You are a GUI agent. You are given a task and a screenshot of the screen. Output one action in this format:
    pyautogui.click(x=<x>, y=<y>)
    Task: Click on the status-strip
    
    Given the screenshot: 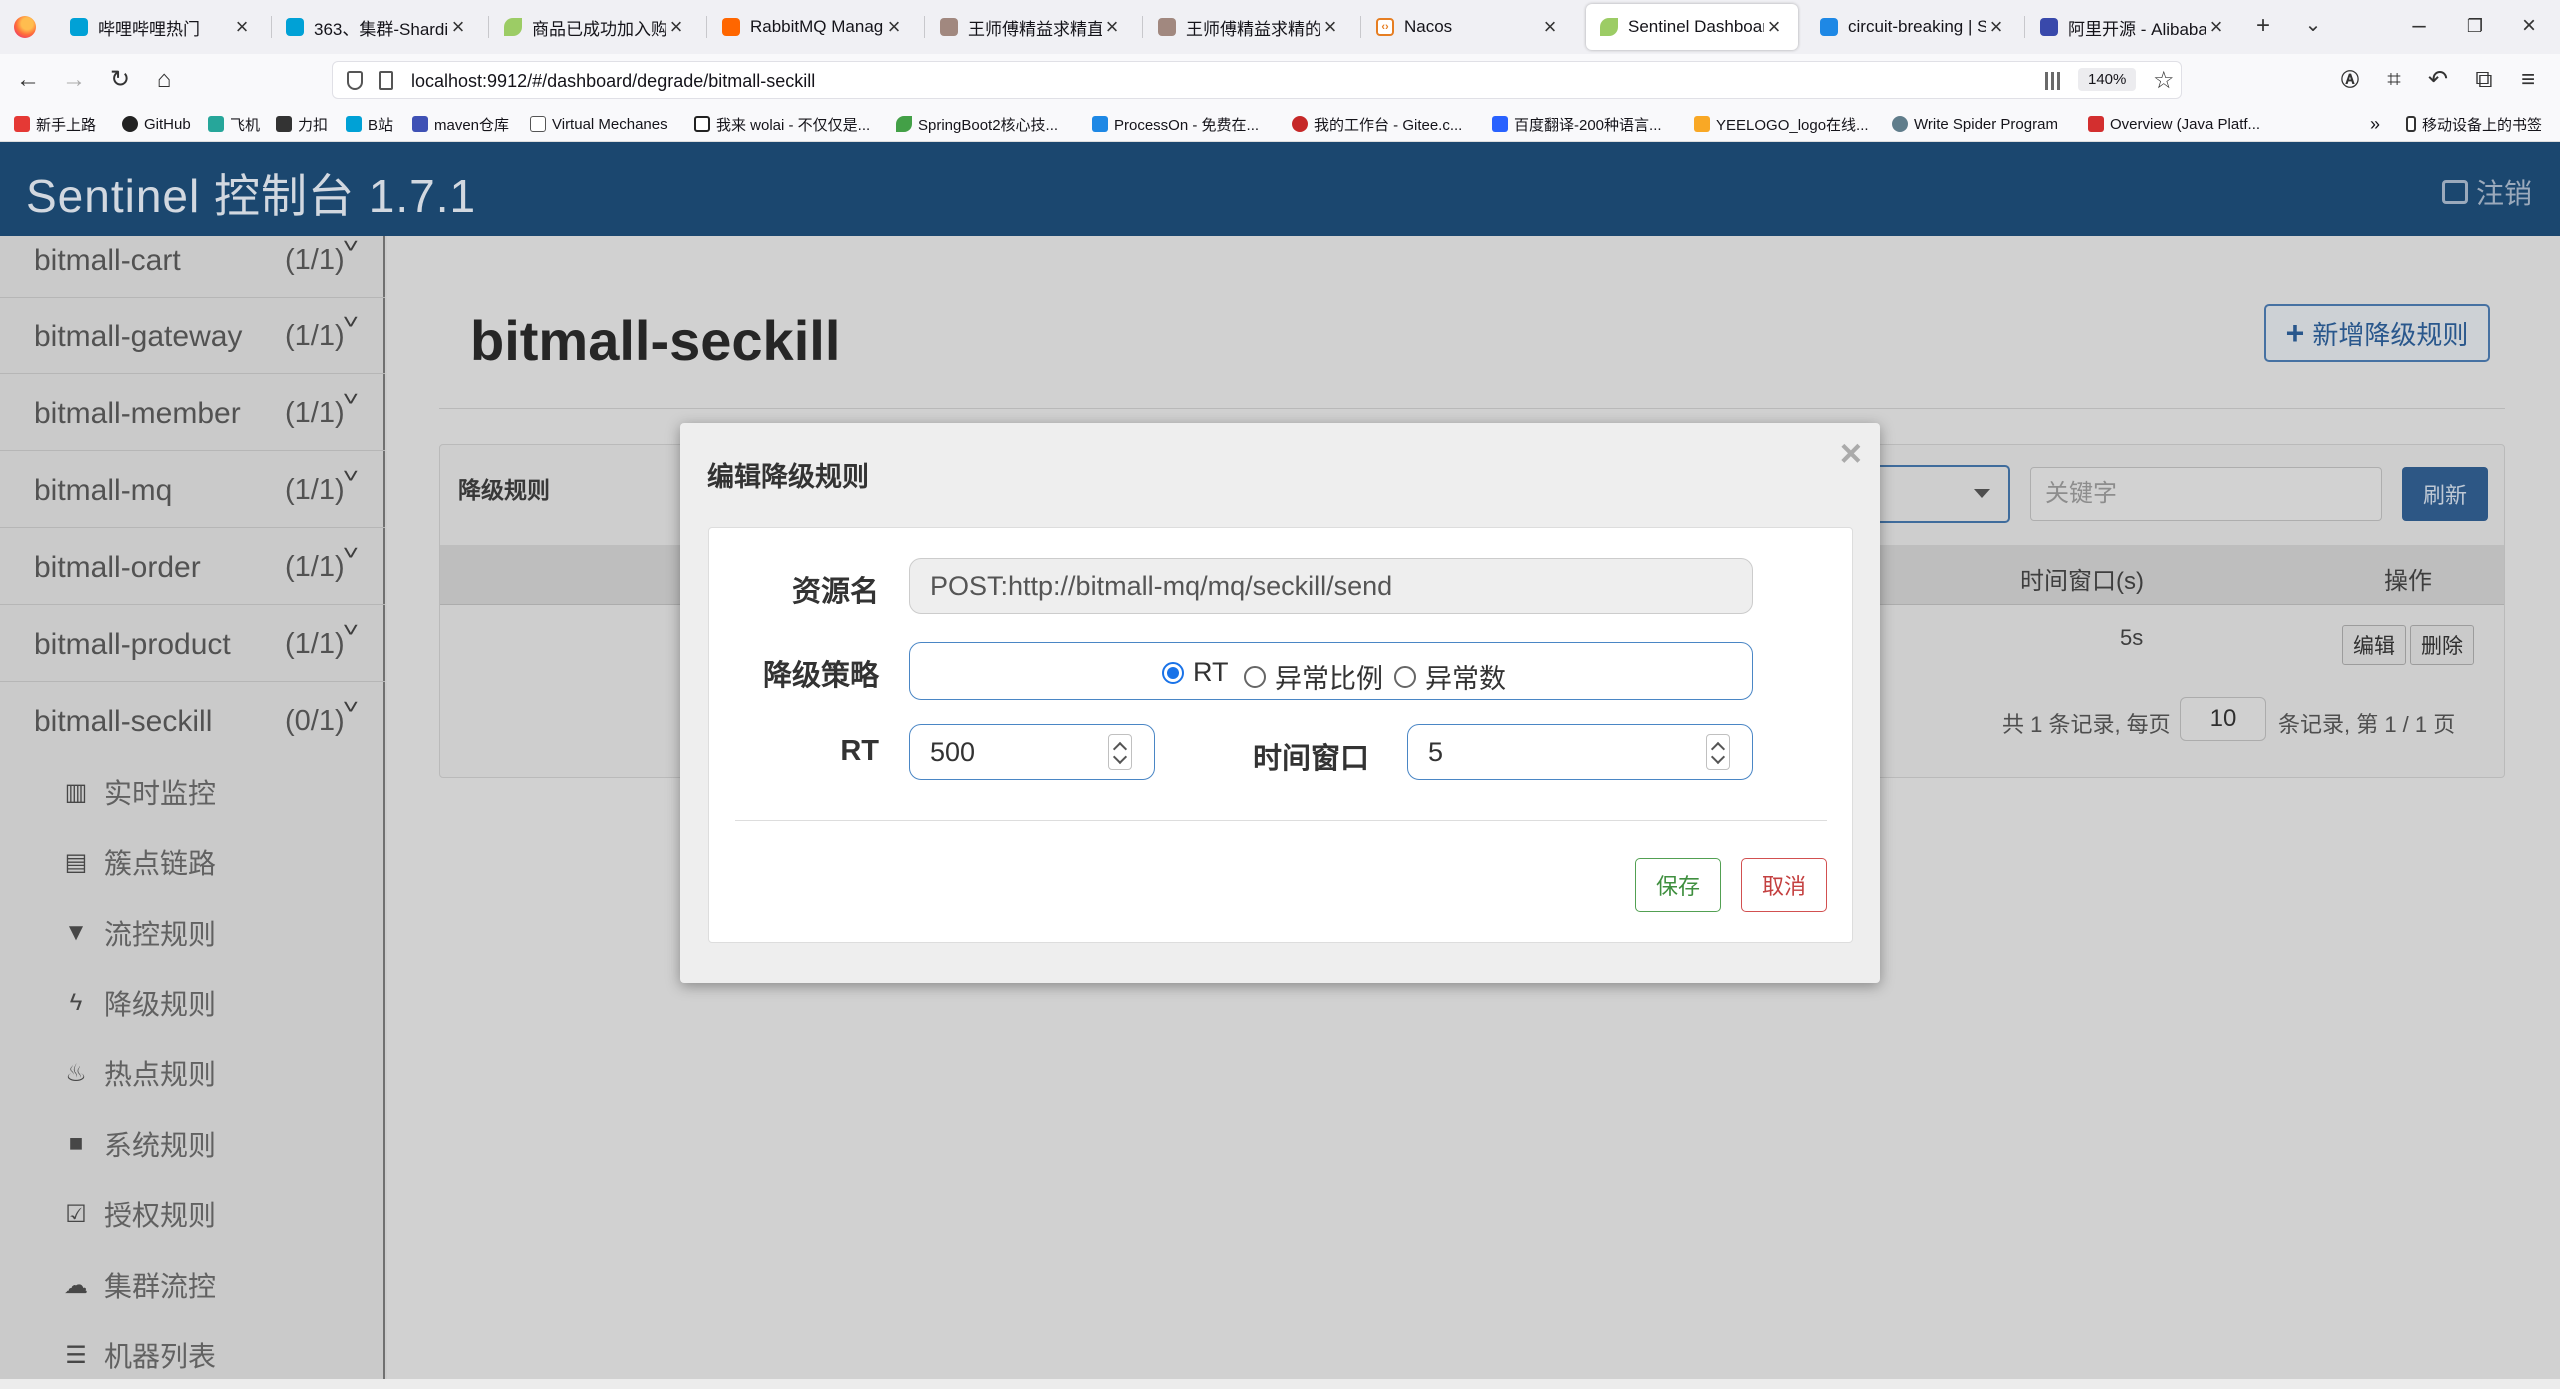 What is the action you would take?
    pyautogui.click(x=1280, y=1384)
    